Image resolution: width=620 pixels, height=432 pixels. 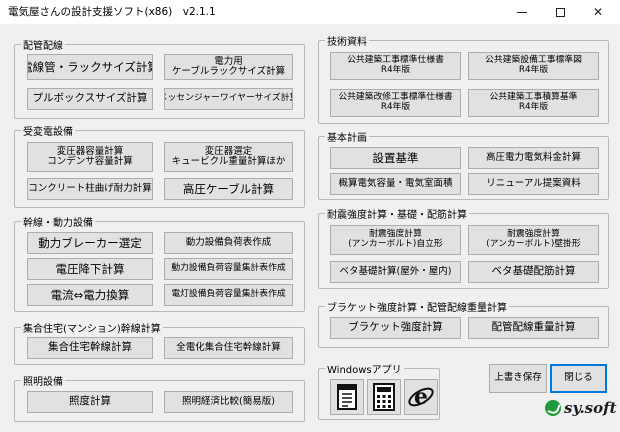 I want to click on mat-foundation-button: ベタ基礎計算(屋外・屋内), so click(x=395, y=272).